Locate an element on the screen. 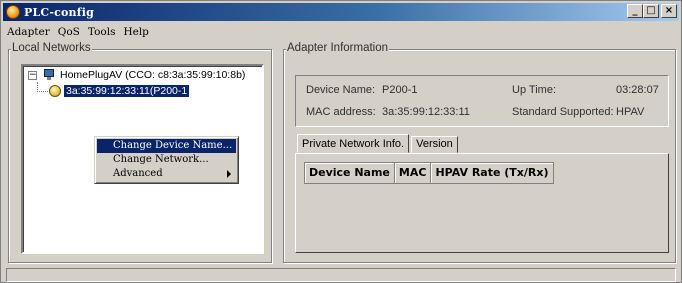  local-networks-label: Local Networks is located at coordinates (51, 48).